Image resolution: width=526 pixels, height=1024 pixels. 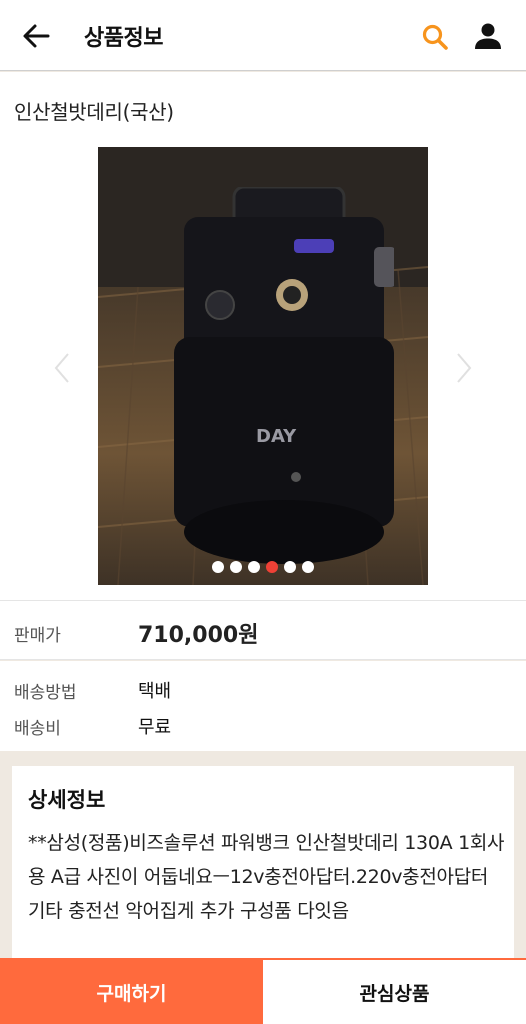 I want to click on buy-button: 구매하기, so click(x=131, y=992).